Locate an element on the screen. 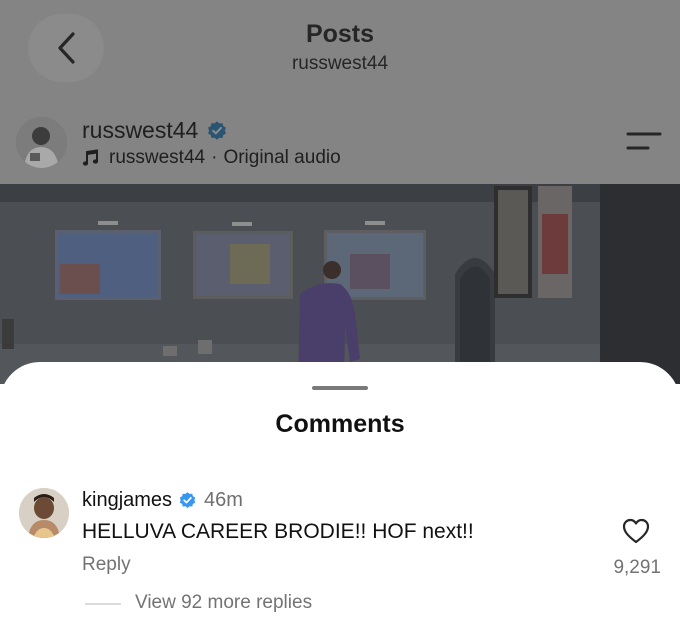 This screenshot has height=632, width=680. reply-button: Reply is located at coordinates (106, 565).